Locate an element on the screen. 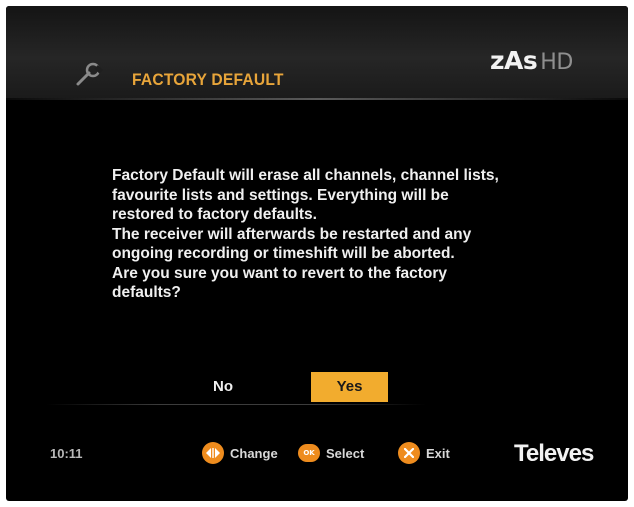 The width and height of the screenshot is (634, 507). hint-exit: Exit is located at coordinates (424, 453).